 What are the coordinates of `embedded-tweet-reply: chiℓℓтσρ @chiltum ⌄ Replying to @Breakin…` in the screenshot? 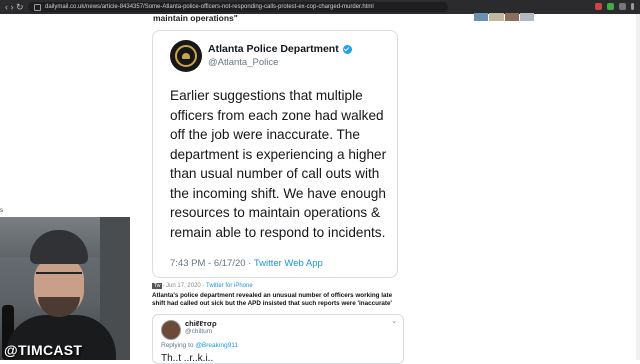 It's located at (278, 339).